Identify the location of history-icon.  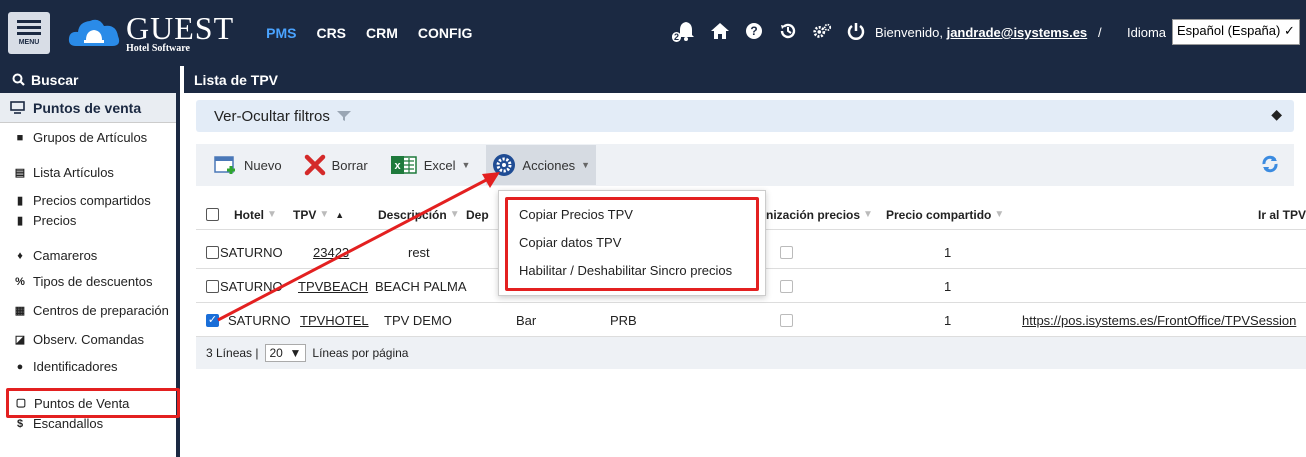
(788, 31).